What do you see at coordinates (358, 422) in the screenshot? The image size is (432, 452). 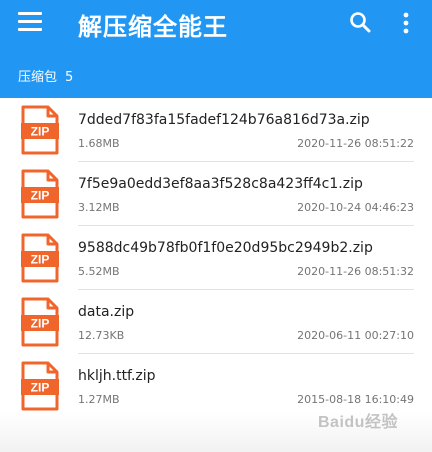 I see `watermark: Baidu经验` at bounding box center [358, 422].